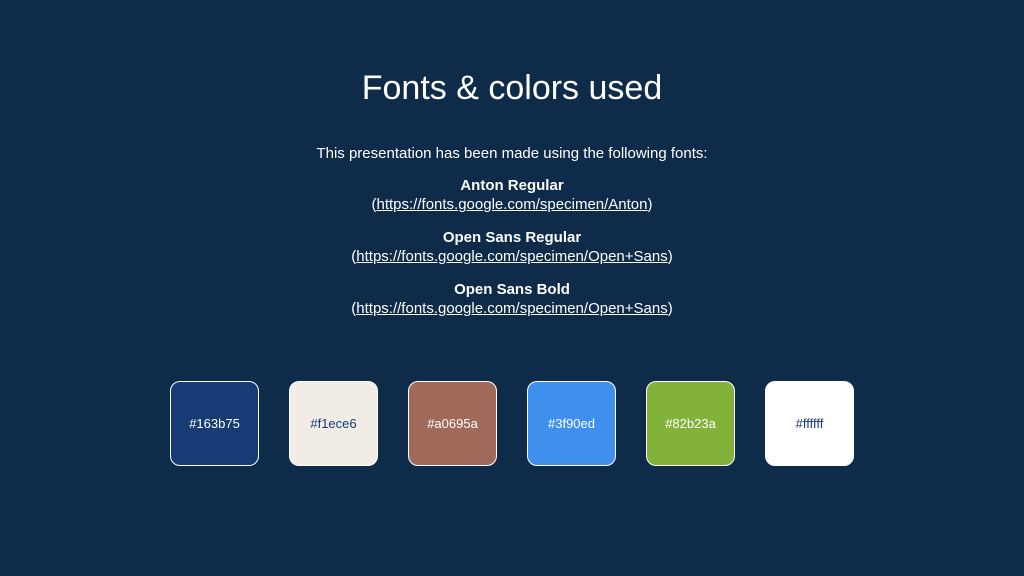  I want to click on swatch-label: #a0695a, so click(452, 423).